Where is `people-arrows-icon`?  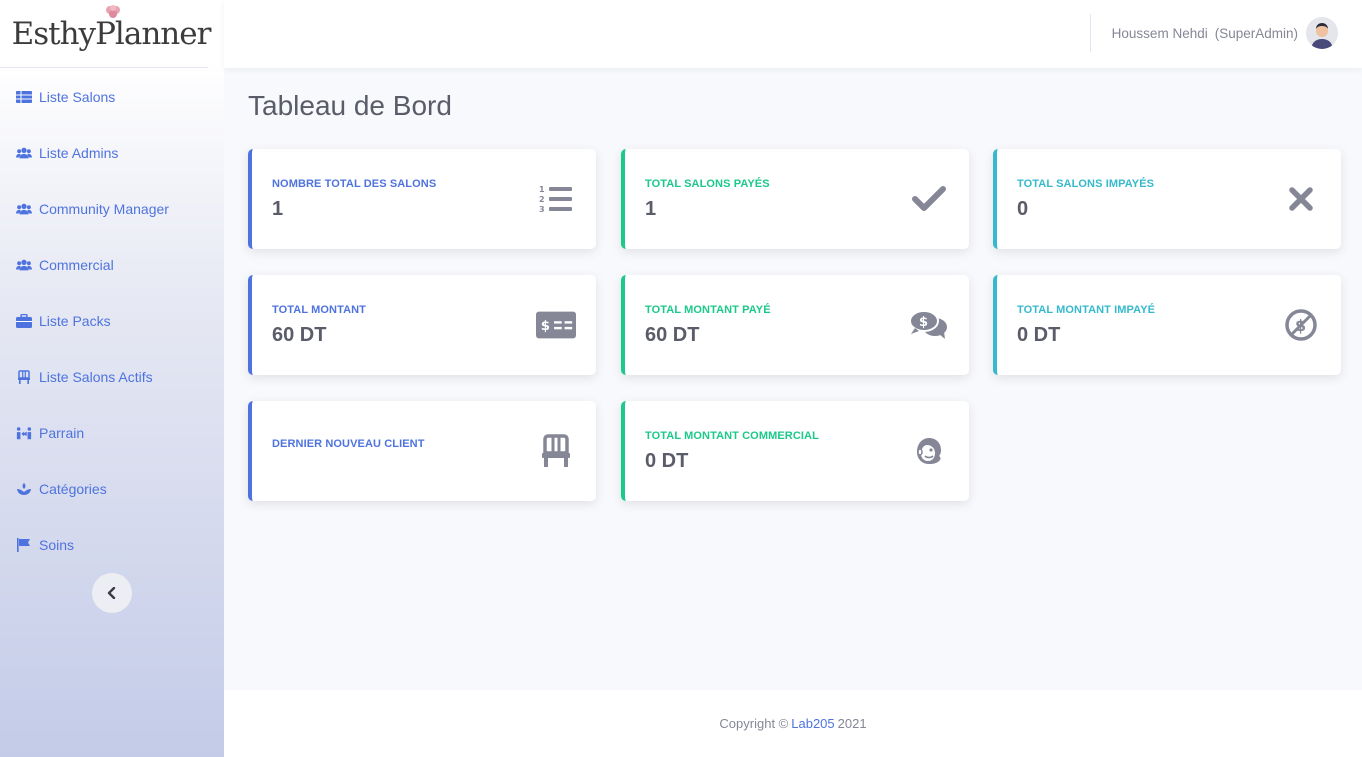 people-arrows-icon is located at coordinates (24, 433).